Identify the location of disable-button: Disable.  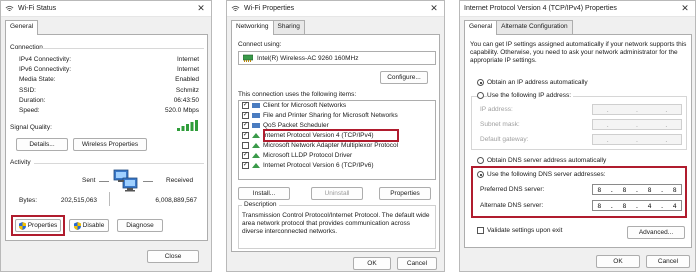
(89, 225).